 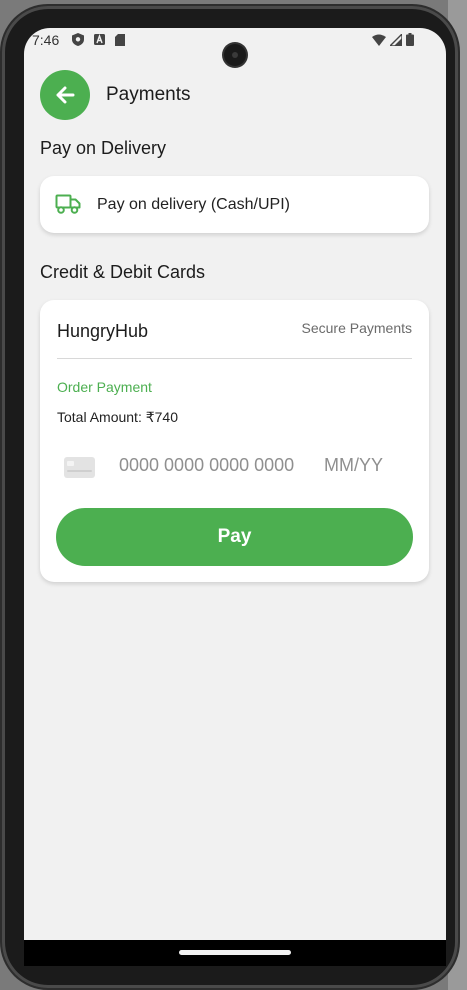 What do you see at coordinates (104, 387) in the screenshot?
I see `order-payment-label: Order Payment` at bounding box center [104, 387].